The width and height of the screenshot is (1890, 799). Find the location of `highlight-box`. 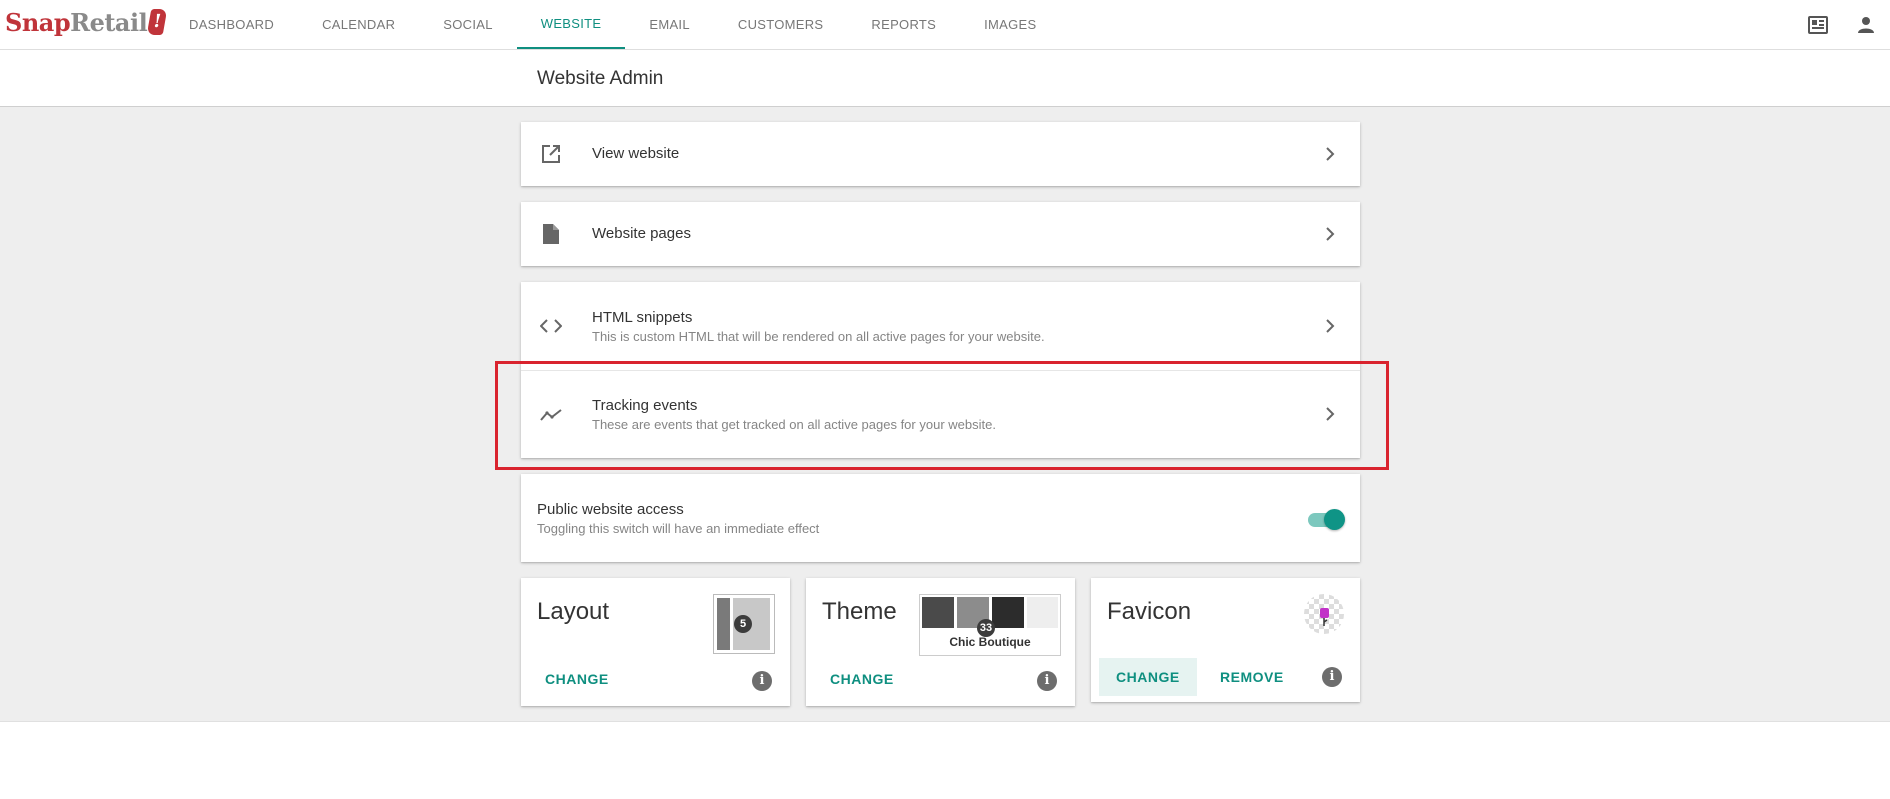

highlight-box is located at coordinates (942, 415).